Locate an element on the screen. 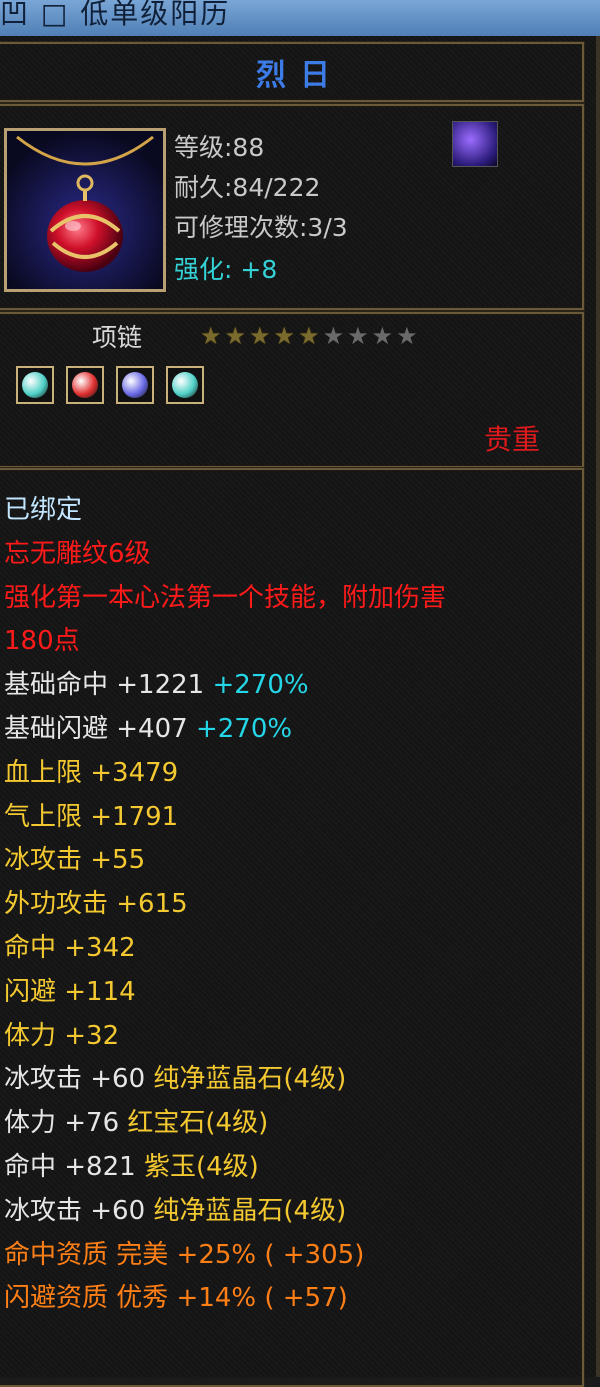  attribute-text: 气上限 +1791 is located at coordinates (91, 816).